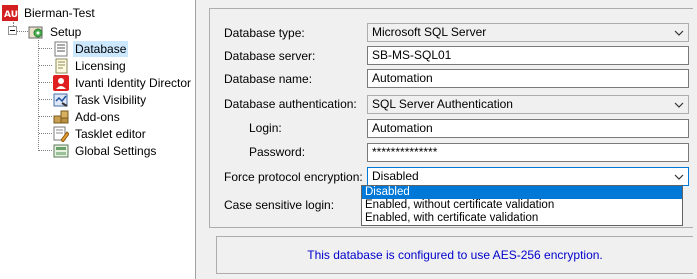  What do you see at coordinates (12, 30) in the screenshot?
I see `collapse-toggle` at bounding box center [12, 30].